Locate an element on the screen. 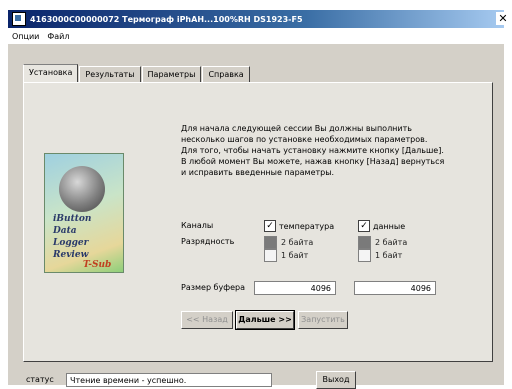 The height and width of the screenshot is (389, 512). temp-1byte-option: 1 байт is located at coordinates (286, 255).